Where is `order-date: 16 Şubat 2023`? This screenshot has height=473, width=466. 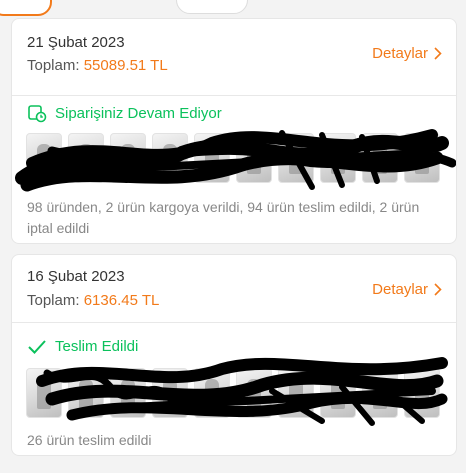 order-date: 16 Şubat 2023 is located at coordinates (76, 276).